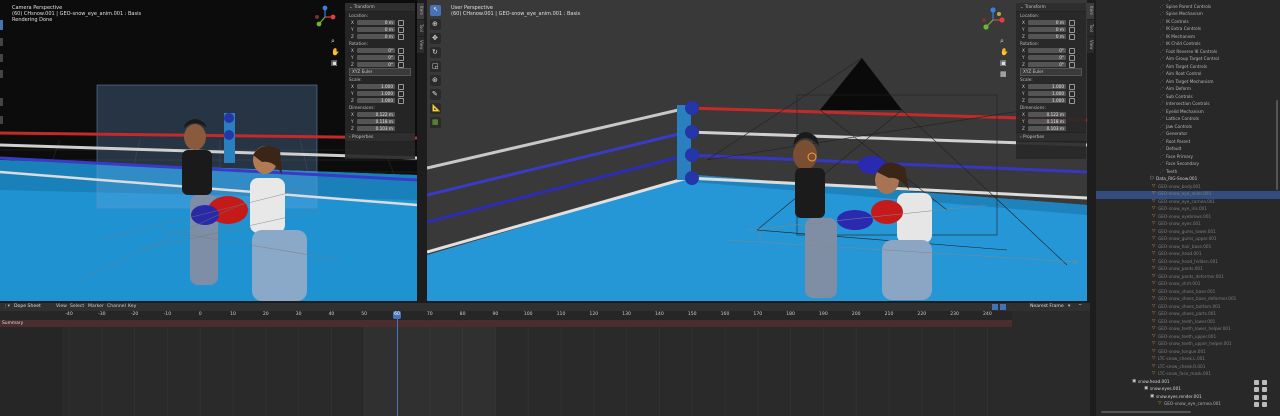 Image resolution: width=1280 pixels, height=416 pixels. What do you see at coordinates (96, 307) in the screenshot?
I see `menu-marker: Marker` at bounding box center [96, 307].